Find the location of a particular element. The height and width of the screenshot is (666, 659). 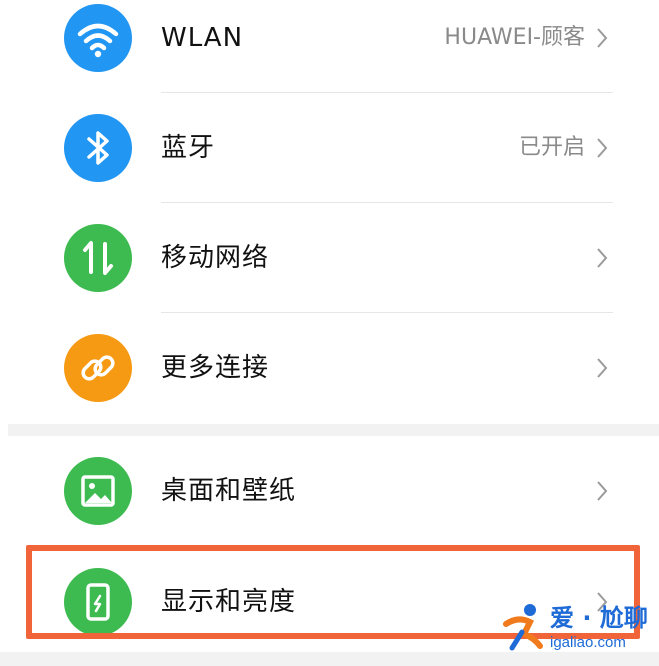

settings-item-value: 已开启 is located at coordinates (551, 147).